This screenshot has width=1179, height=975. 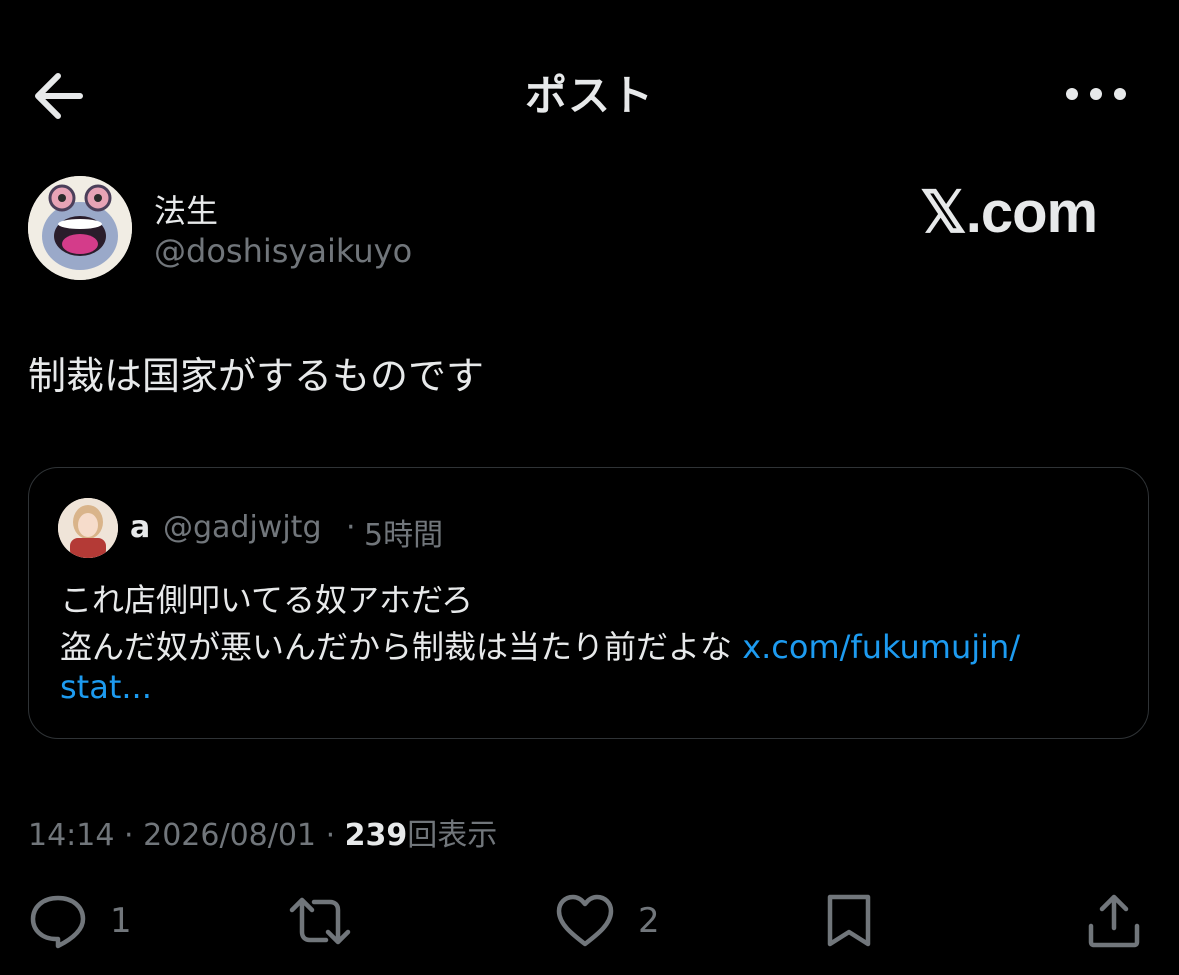 What do you see at coordinates (140, 527) in the screenshot?
I see `quote-author-name: a` at bounding box center [140, 527].